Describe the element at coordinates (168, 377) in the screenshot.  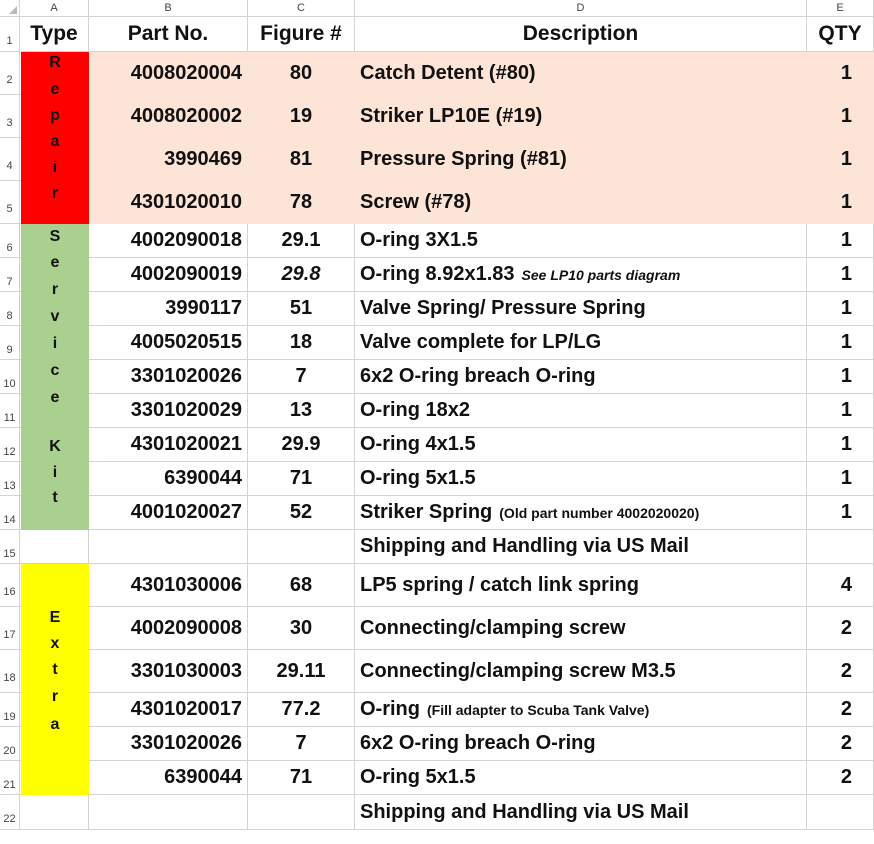
I see `part-number-cell: 3301020026` at that location.